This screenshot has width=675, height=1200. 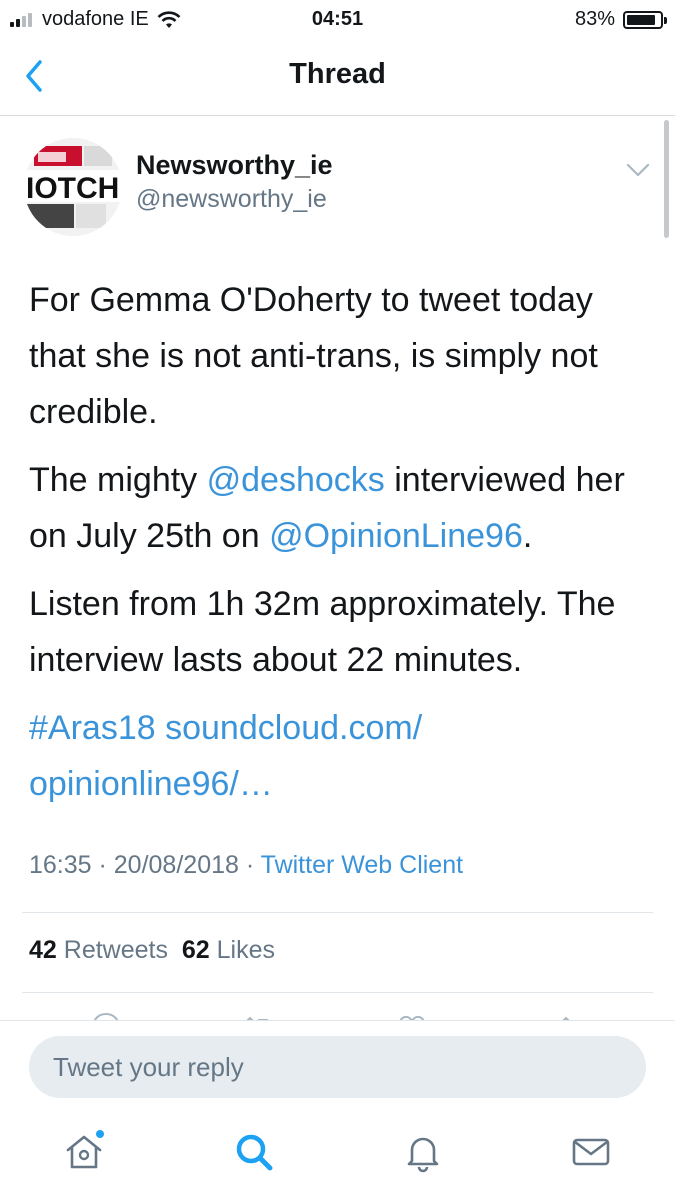 What do you see at coordinates (362, 865) in the screenshot?
I see `client-link: Twitter Web Client` at bounding box center [362, 865].